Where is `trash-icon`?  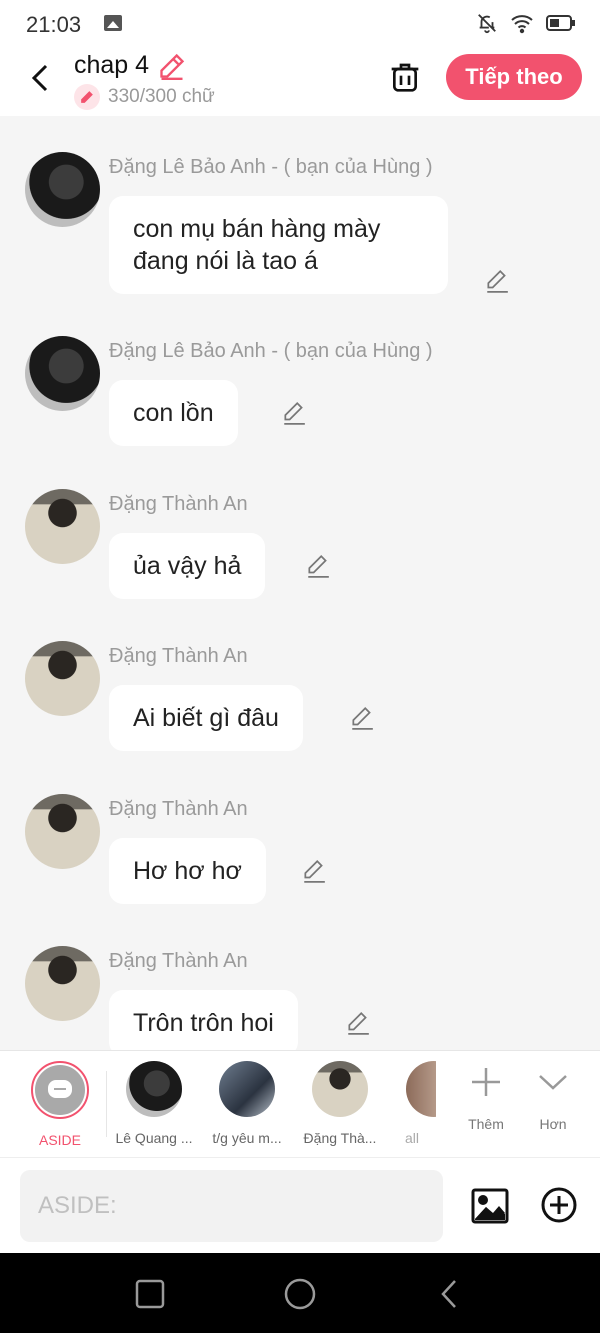
trash-icon is located at coordinates (405, 77).